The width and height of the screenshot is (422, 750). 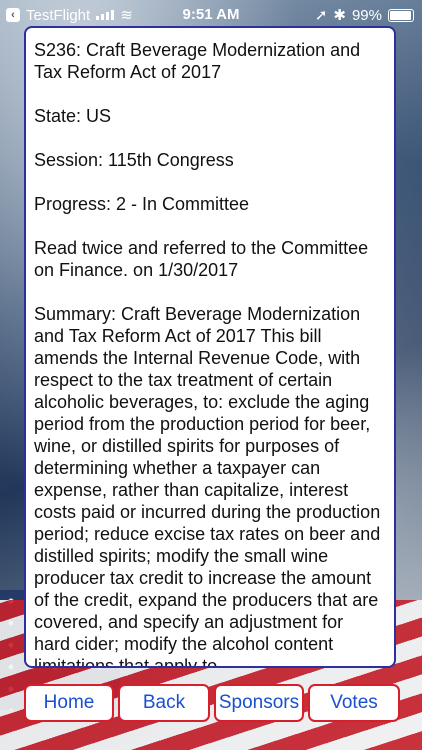 I want to click on battery-icon, so click(x=401, y=15).